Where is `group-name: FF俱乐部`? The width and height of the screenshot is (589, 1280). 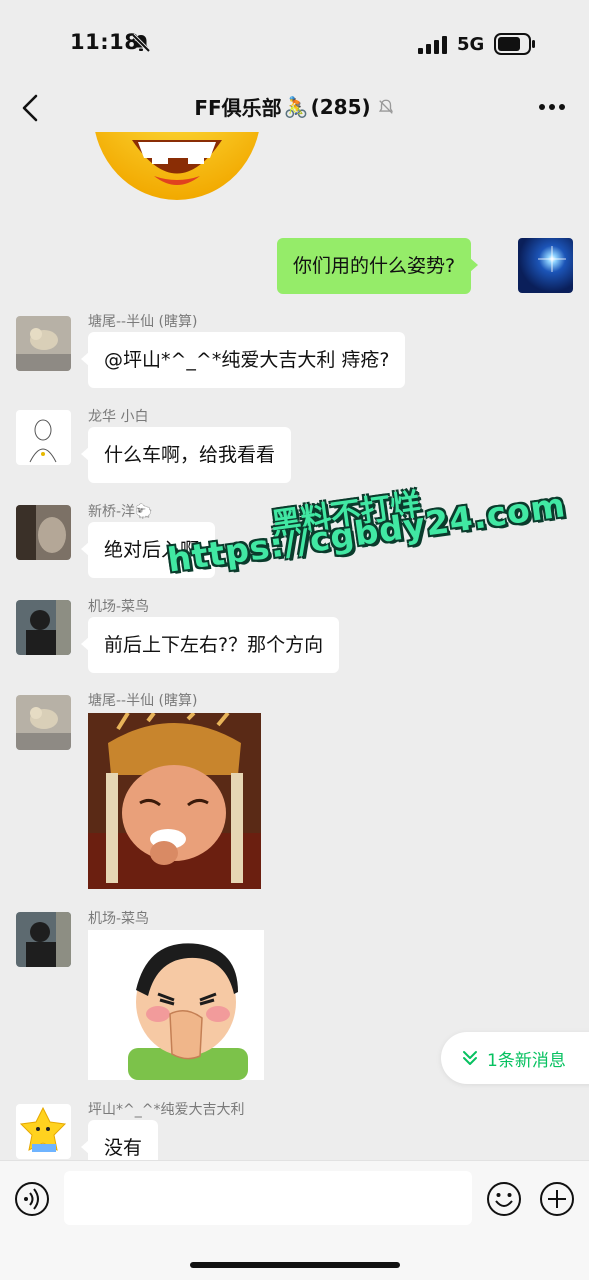
group-name: FF俱乐部 is located at coordinates (238, 108).